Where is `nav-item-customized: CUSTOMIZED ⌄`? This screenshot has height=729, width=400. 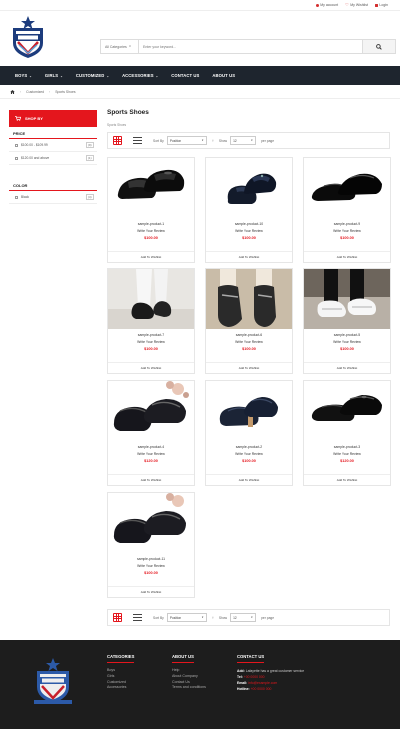 nav-item-customized: CUSTOMIZED ⌄ is located at coordinates (92, 75).